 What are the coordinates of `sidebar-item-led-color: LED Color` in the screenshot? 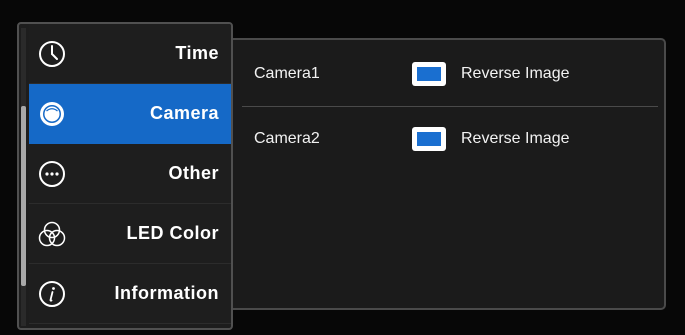 It's located at (130, 234).